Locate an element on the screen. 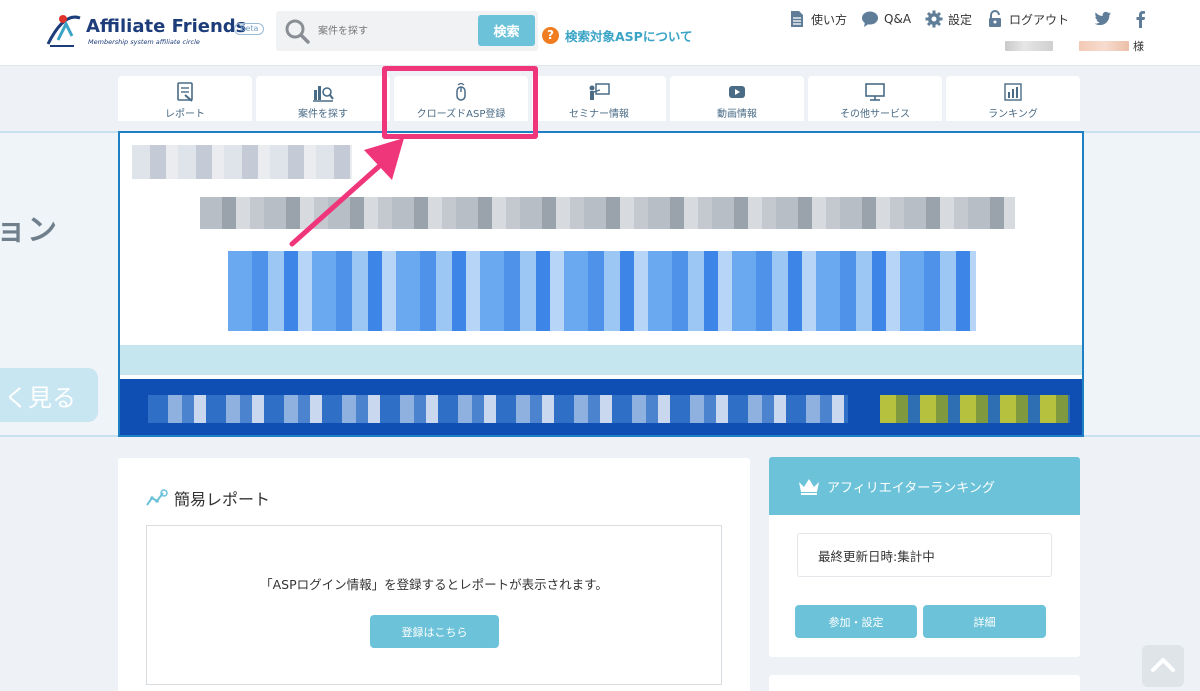  report-icon is located at coordinates (185, 92).